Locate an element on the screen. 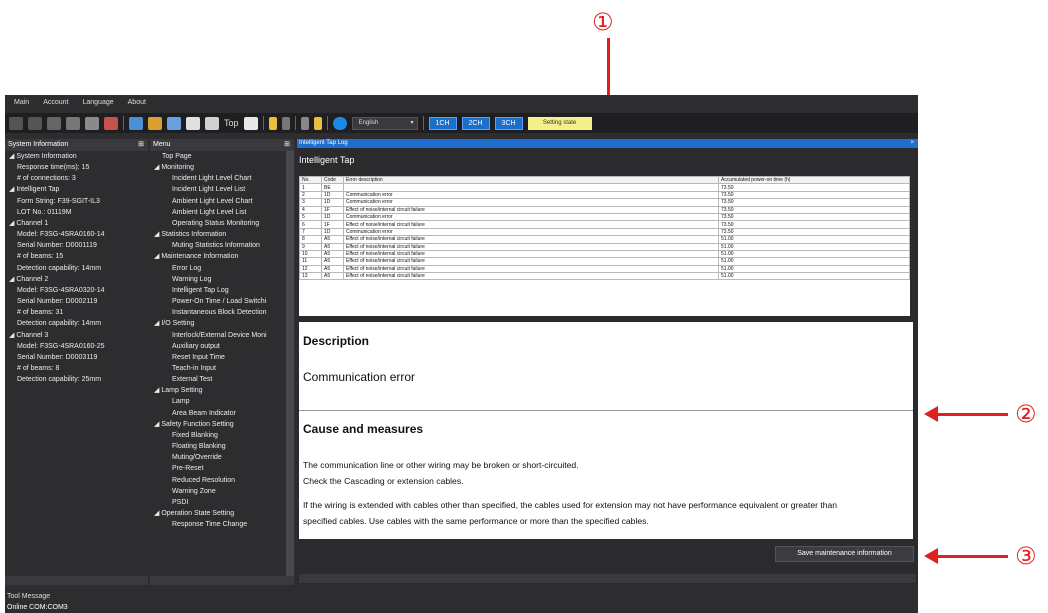 The height and width of the screenshot is (613, 1048). lock-icon is located at coordinates (285, 123).